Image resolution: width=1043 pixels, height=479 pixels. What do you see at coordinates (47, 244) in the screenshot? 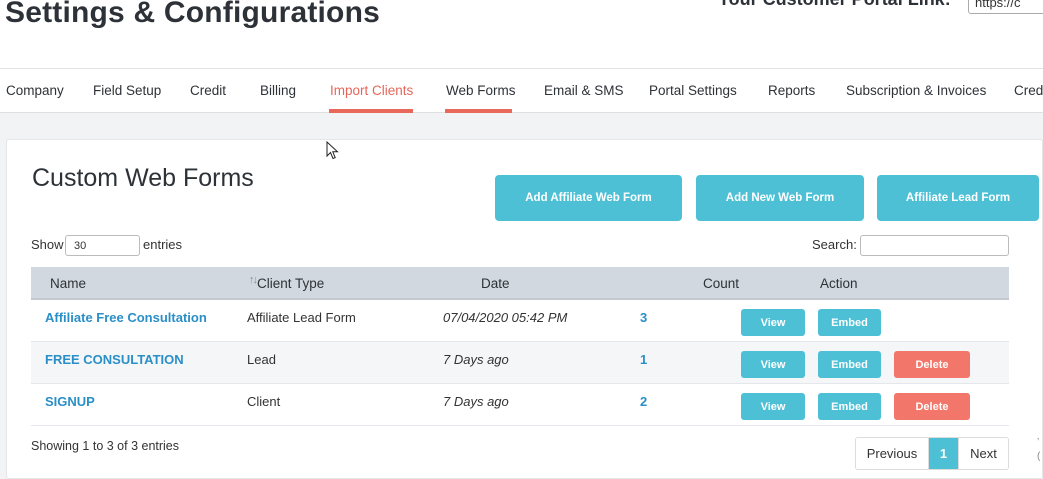
I see `show-label: Show` at bounding box center [47, 244].